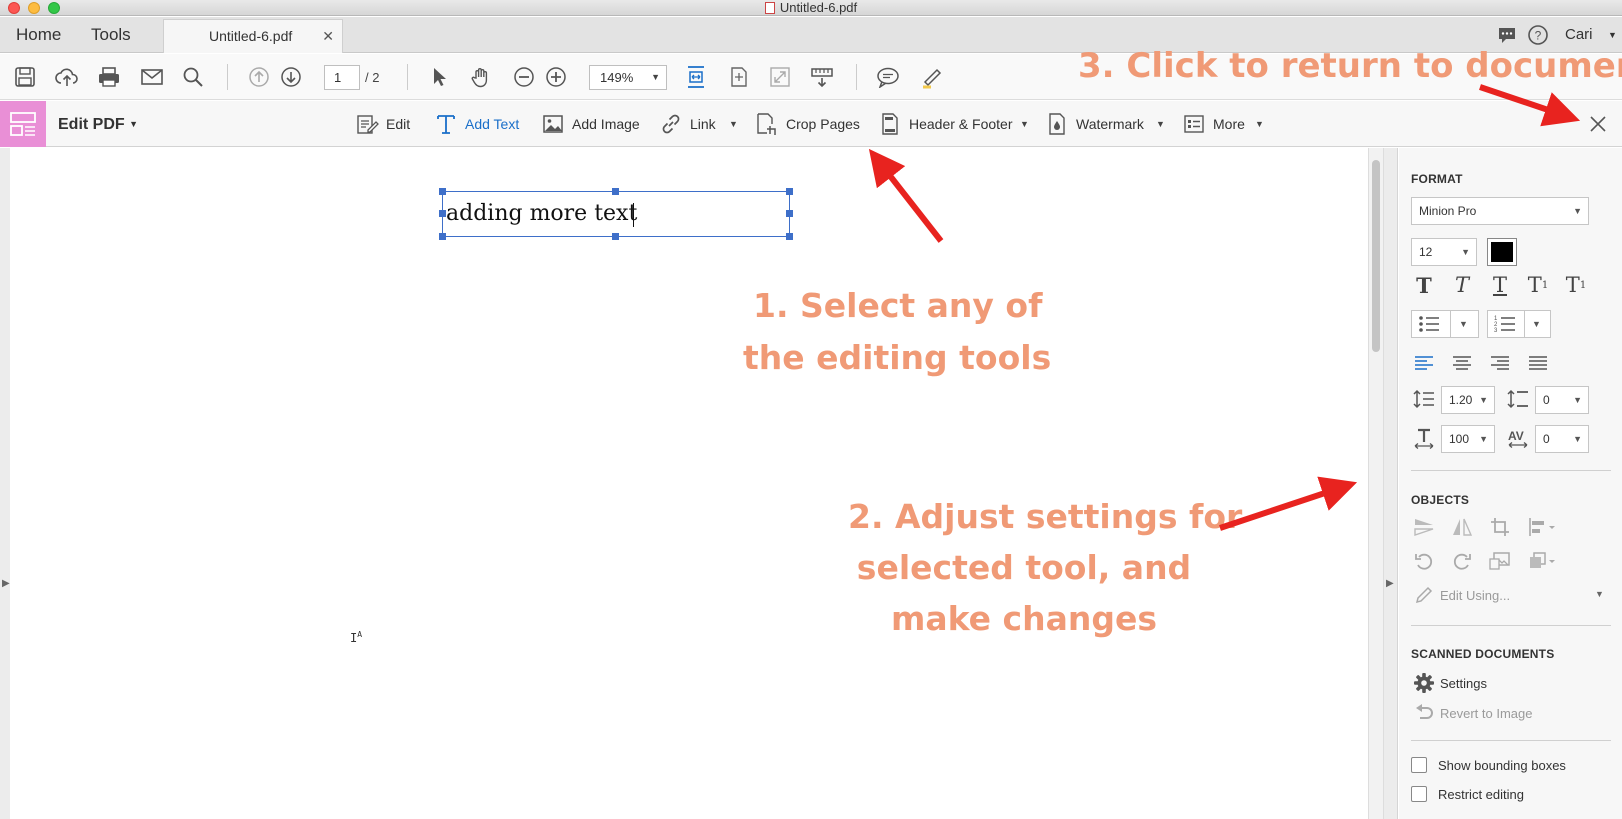  I want to click on flip-vertical-icon, so click(1424, 527).